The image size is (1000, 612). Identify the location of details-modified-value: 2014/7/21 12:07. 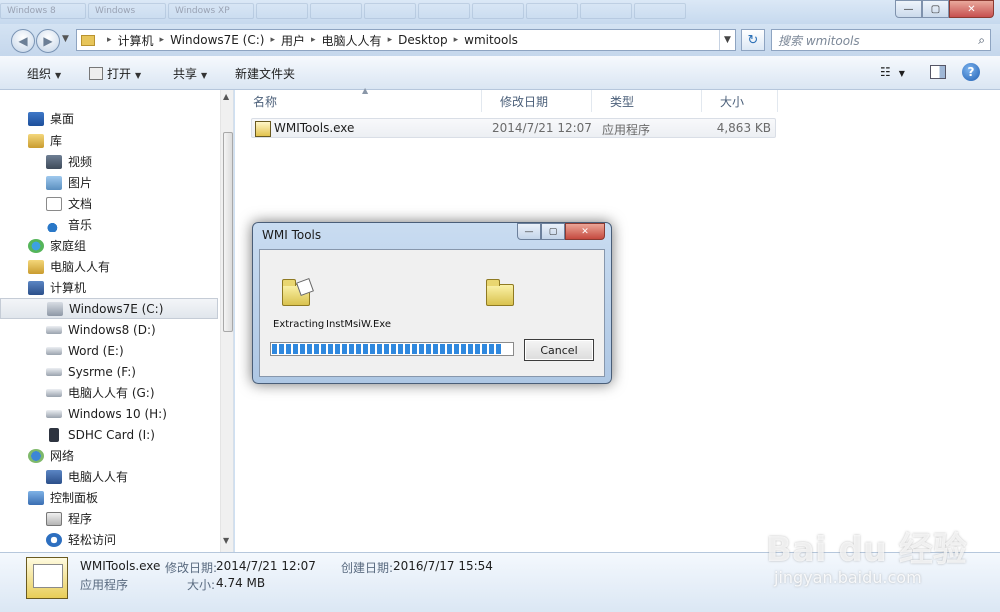
(266, 566).